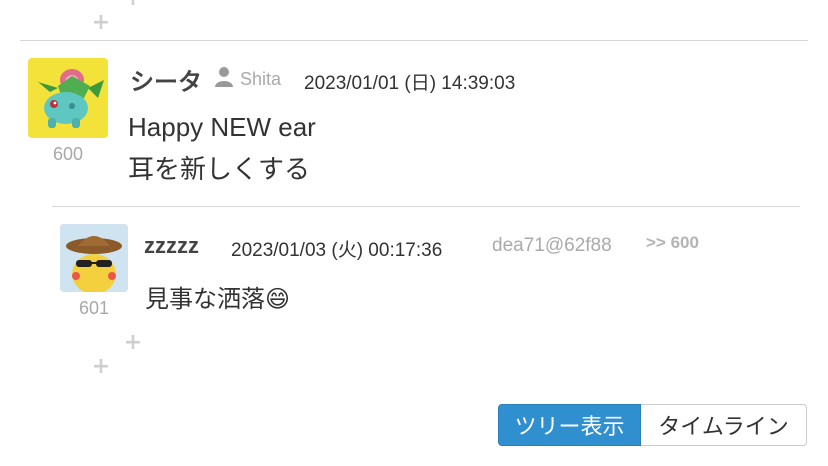 The width and height of the screenshot is (828, 466). I want to click on author-name: シータ, so click(166, 82).